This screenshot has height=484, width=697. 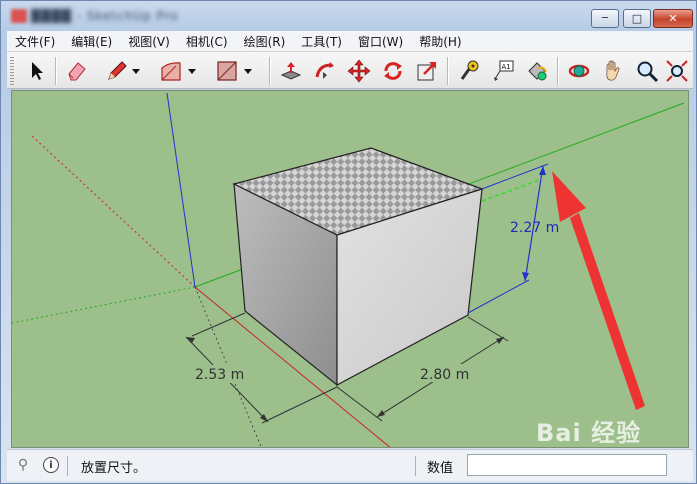 I want to click on window-title: ████ - SketchUp Pro, so click(x=105, y=16).